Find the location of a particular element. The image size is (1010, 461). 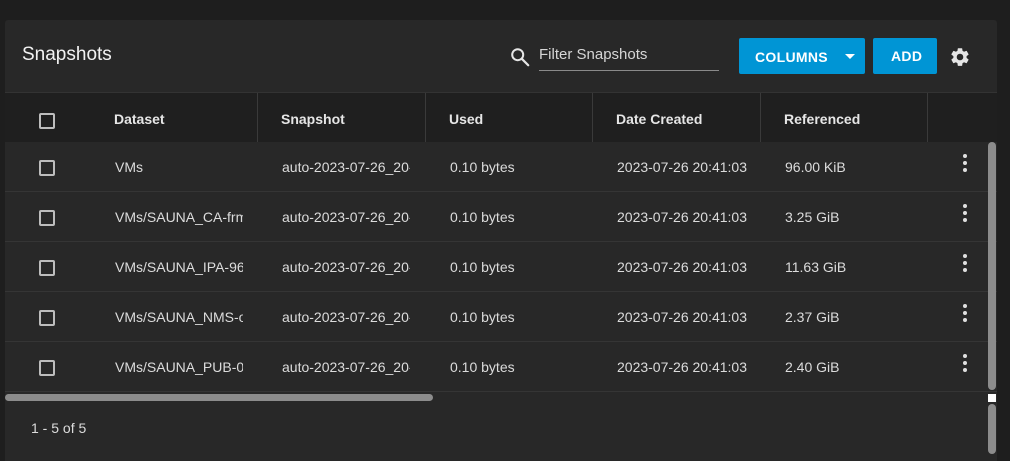

add-button: ADD is located at coordinates (905, 56).